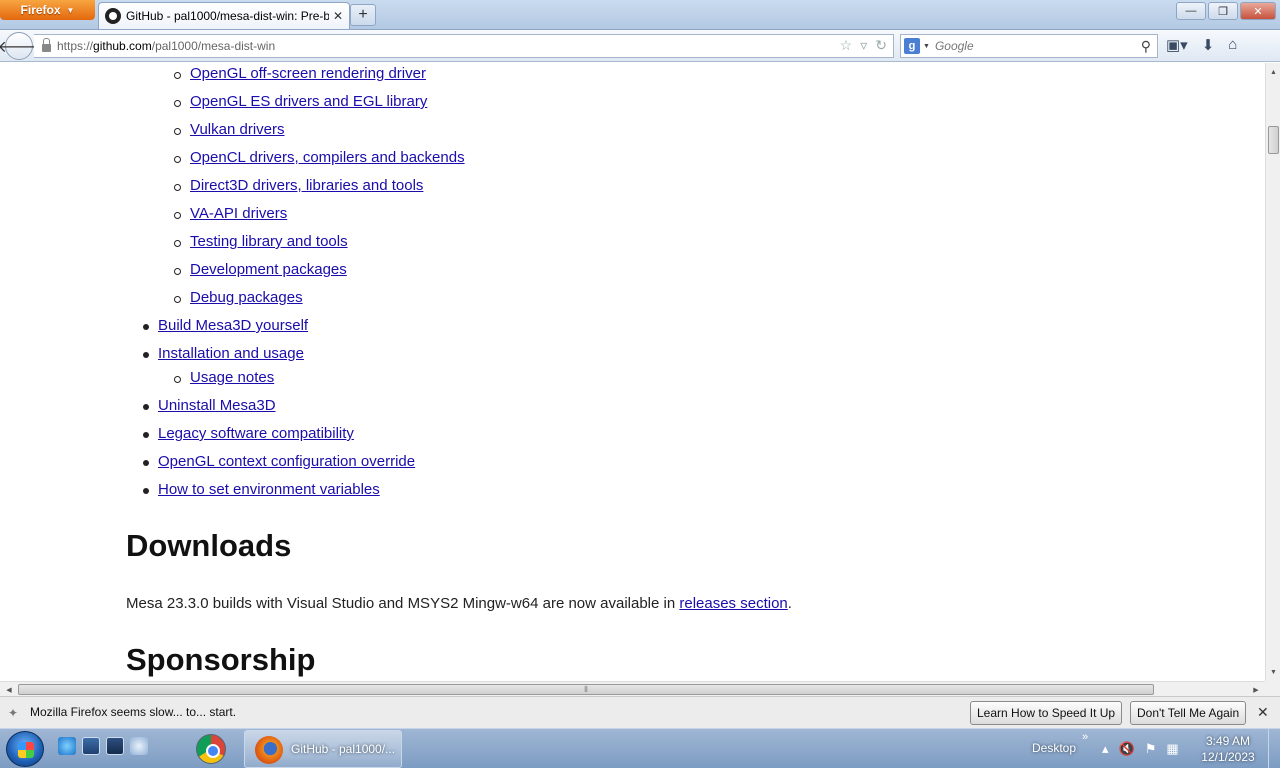  What do you see at coordinates (1105, 749) in the screenshot?
I see `tray-expand-icon: ▴` at bounding box center [1105, 749].